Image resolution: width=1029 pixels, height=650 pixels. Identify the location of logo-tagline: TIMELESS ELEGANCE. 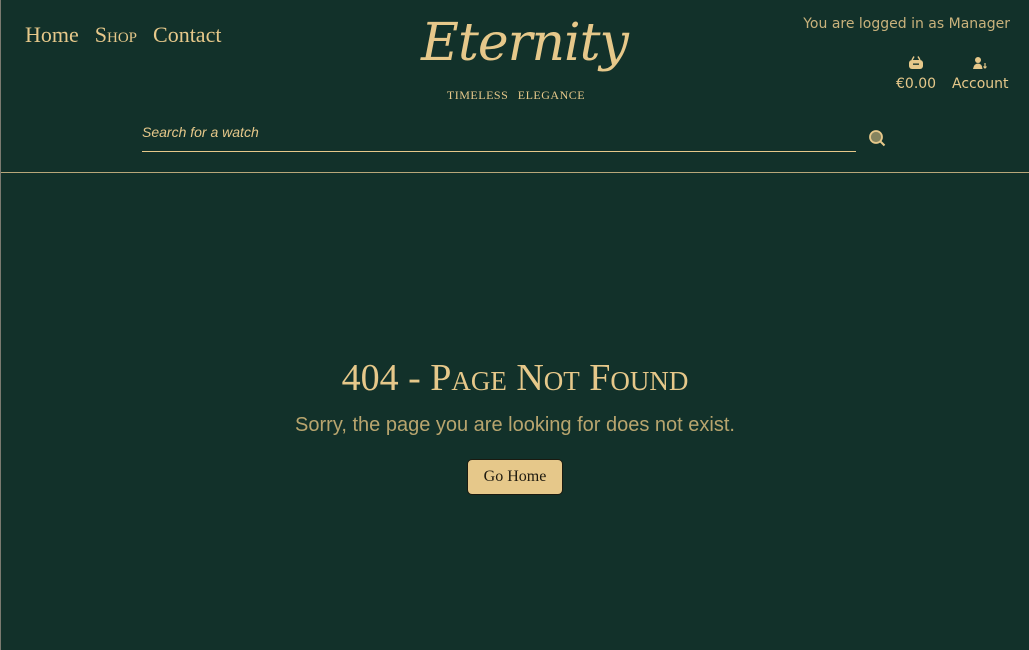
(516, 95).